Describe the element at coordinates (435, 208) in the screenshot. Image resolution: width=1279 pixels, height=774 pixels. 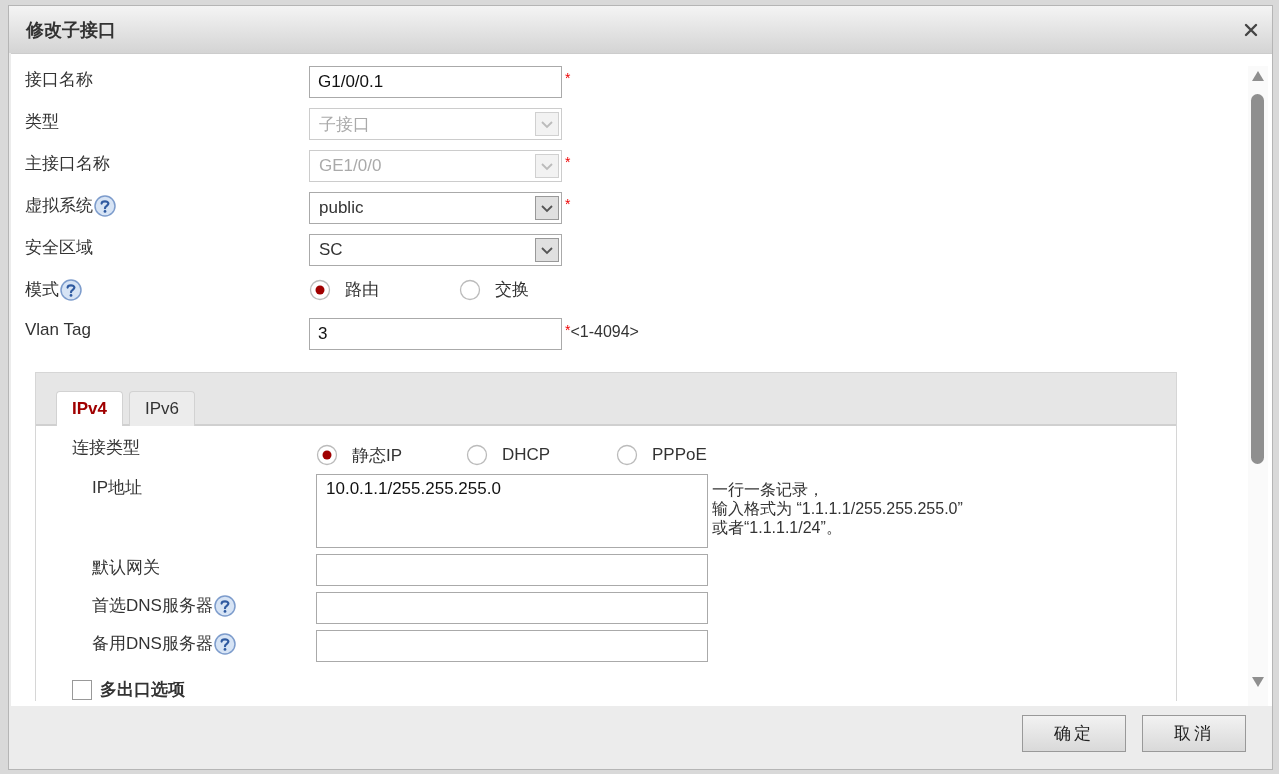
I see `select-field: public` at that location.